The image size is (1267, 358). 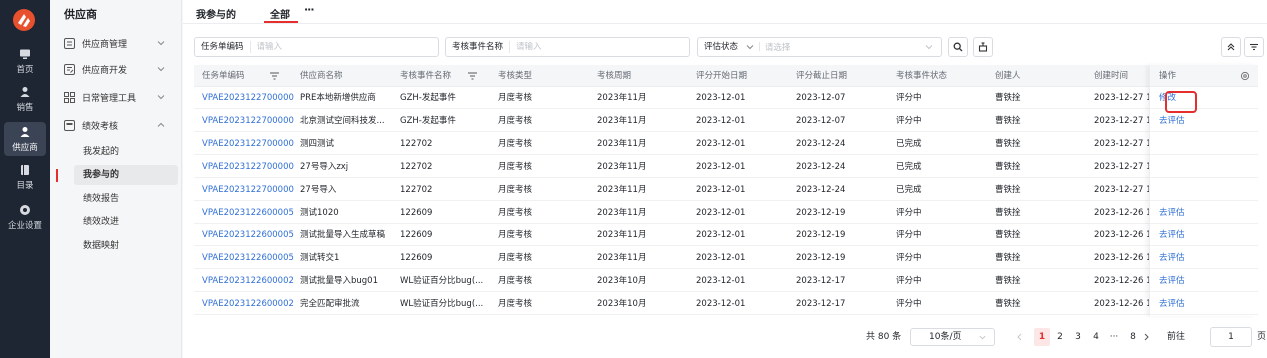 I want to click on grid-icon, so click(x=69, y=97).